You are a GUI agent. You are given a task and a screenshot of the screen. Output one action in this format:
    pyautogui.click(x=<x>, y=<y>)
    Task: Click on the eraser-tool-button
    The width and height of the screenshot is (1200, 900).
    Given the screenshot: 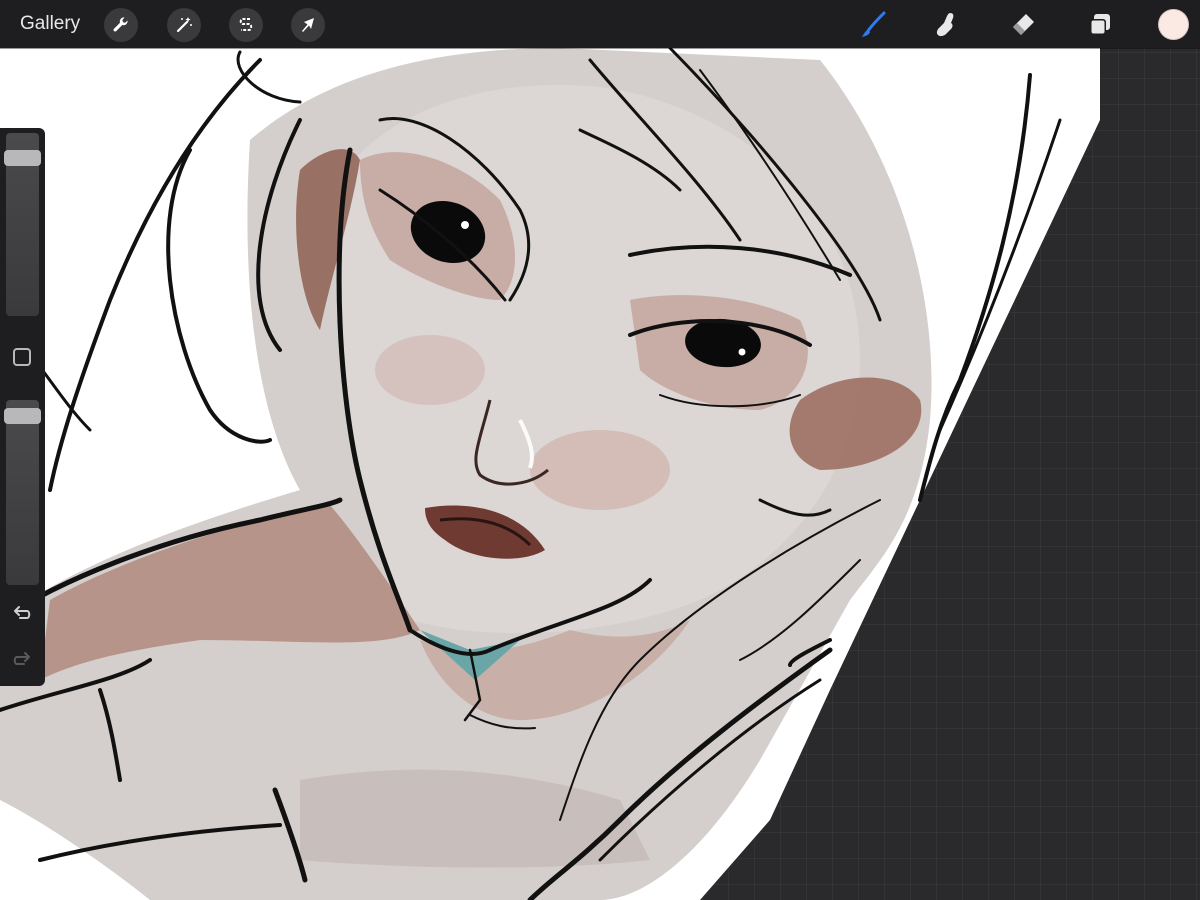 What is the action you would take?
    pyautogui.click(x=1023, y=25)
    